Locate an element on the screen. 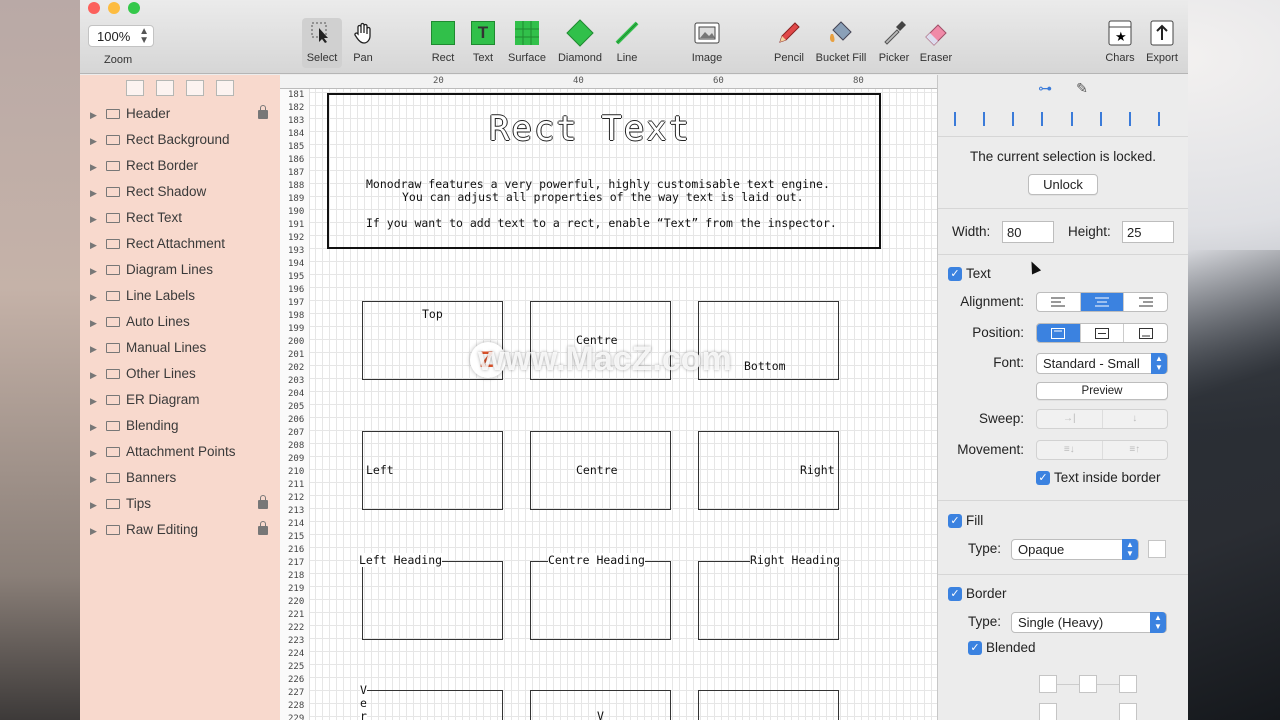 Image resolution: width=1280 pixels, height=720 pixels. layer-item: ▶ Attachment Points is located at coordinates (180, 452).